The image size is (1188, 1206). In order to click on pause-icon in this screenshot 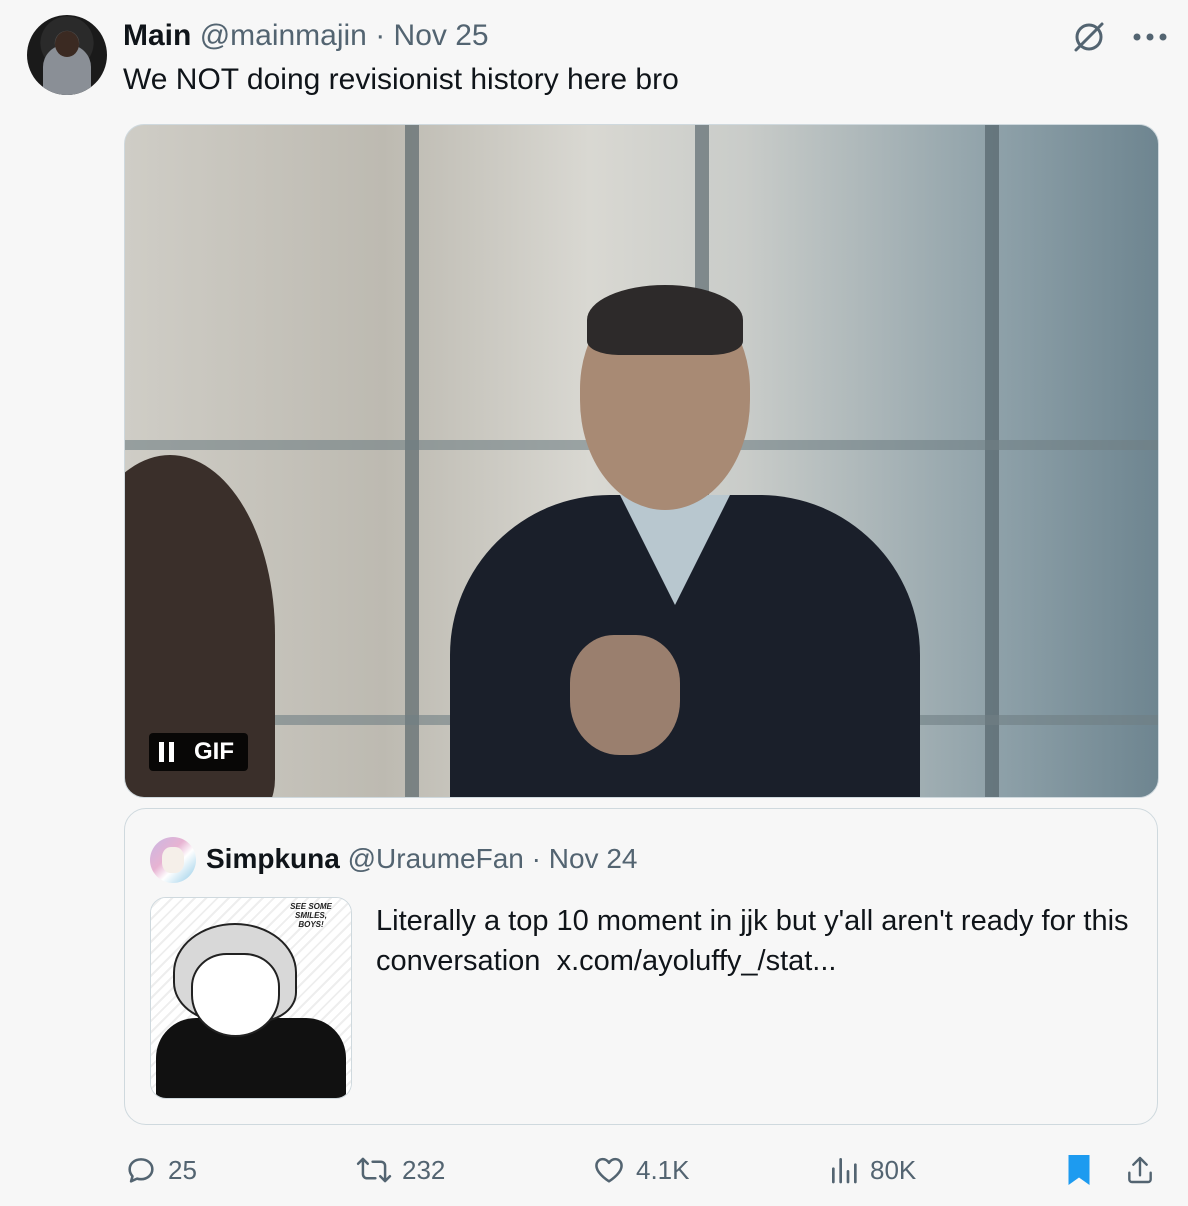, I will do `click(166, 752)`.